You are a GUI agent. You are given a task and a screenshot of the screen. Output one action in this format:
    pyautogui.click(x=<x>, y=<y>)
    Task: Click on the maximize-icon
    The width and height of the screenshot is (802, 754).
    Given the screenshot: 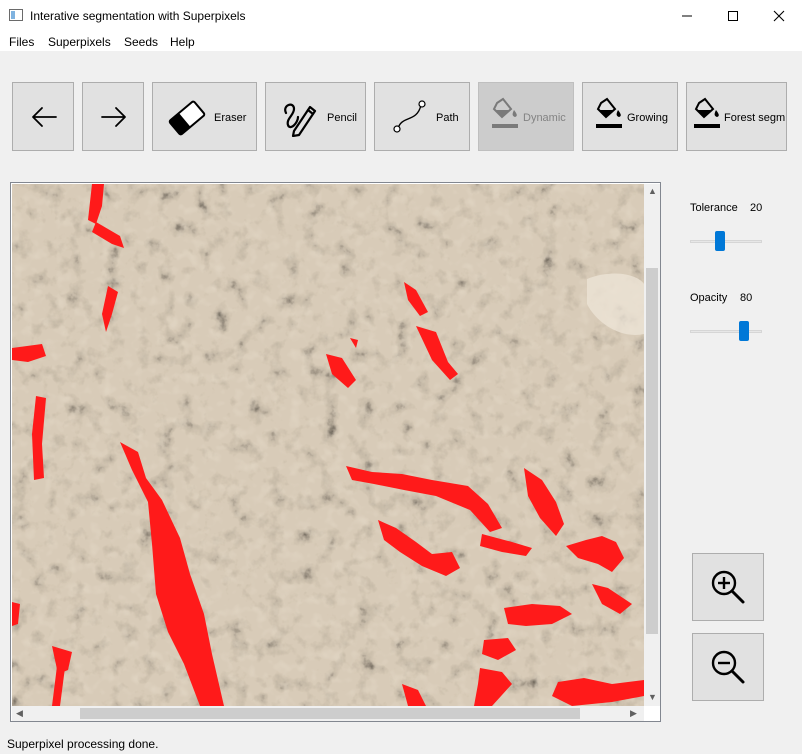 What is the action you would take?
    pyautogui.click(x=733, y=15)
    